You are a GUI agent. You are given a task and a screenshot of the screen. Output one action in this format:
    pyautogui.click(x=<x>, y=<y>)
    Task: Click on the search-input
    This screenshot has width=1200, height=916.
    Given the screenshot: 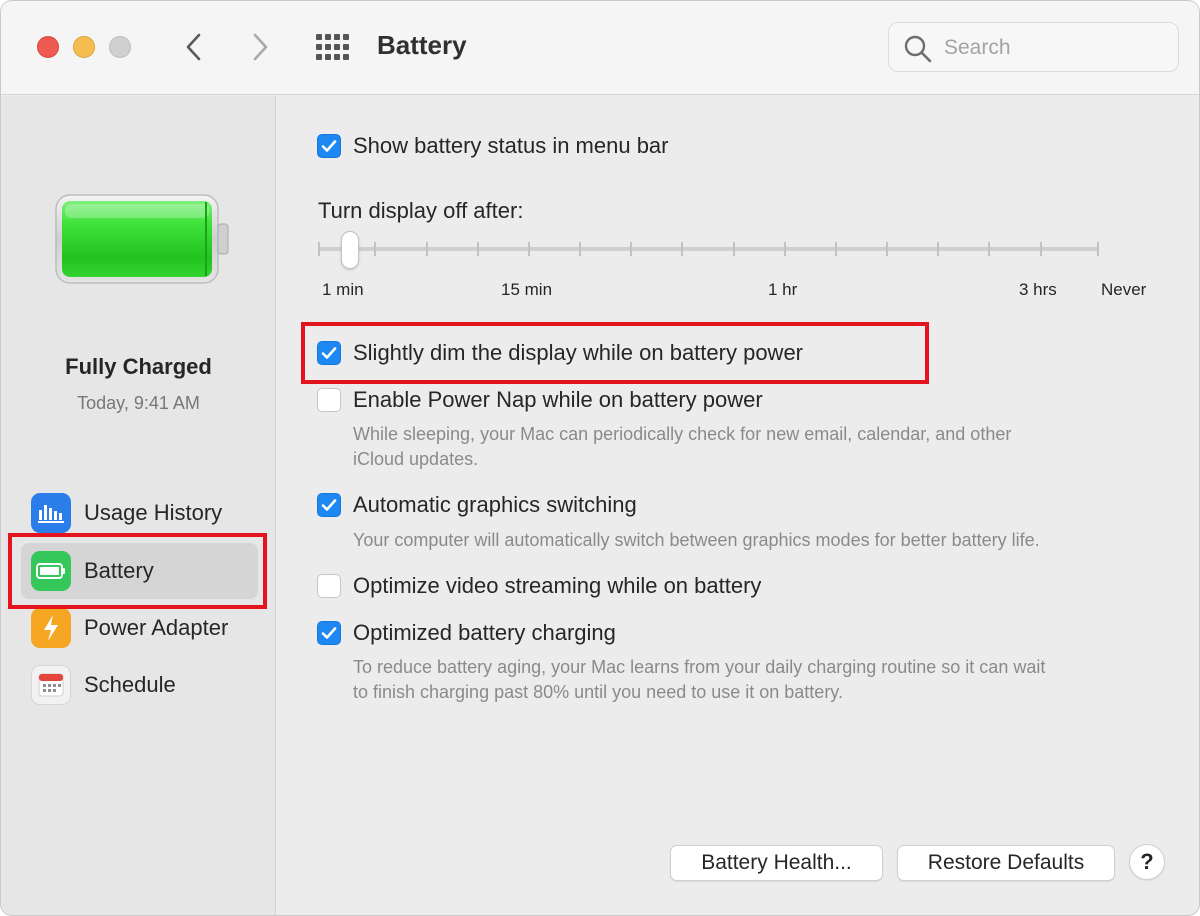 What is the action you would take?
    pyautogui.click(x=1054, y=48)
    